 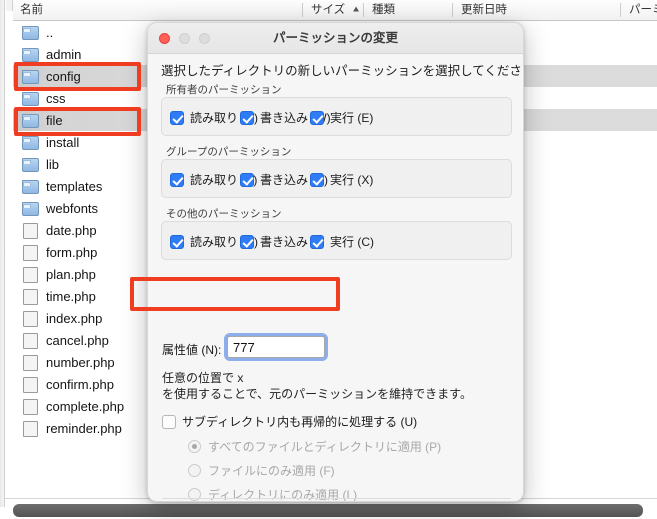 I want to click on file-name: number.php, so click(x=80, y=362).